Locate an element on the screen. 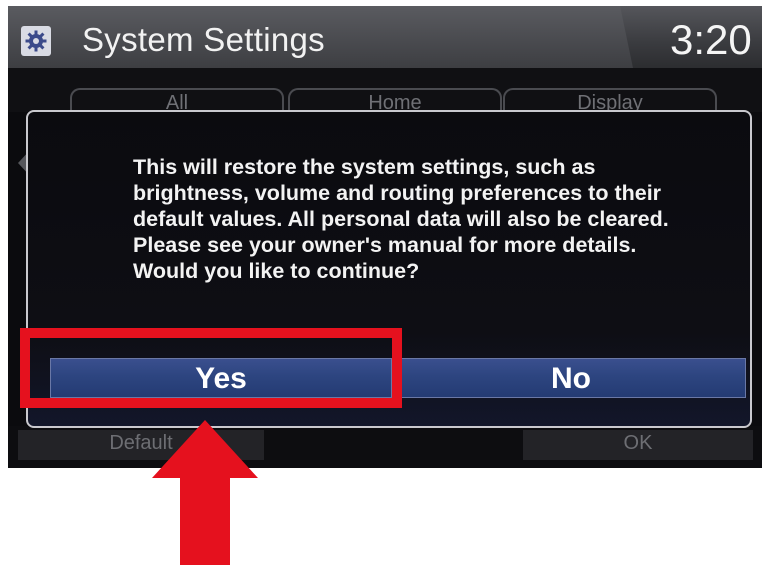 Image resolution: width=762 pixels, height=565 pixels. clock-display: 3:20 is located at coordinates (711, 39).